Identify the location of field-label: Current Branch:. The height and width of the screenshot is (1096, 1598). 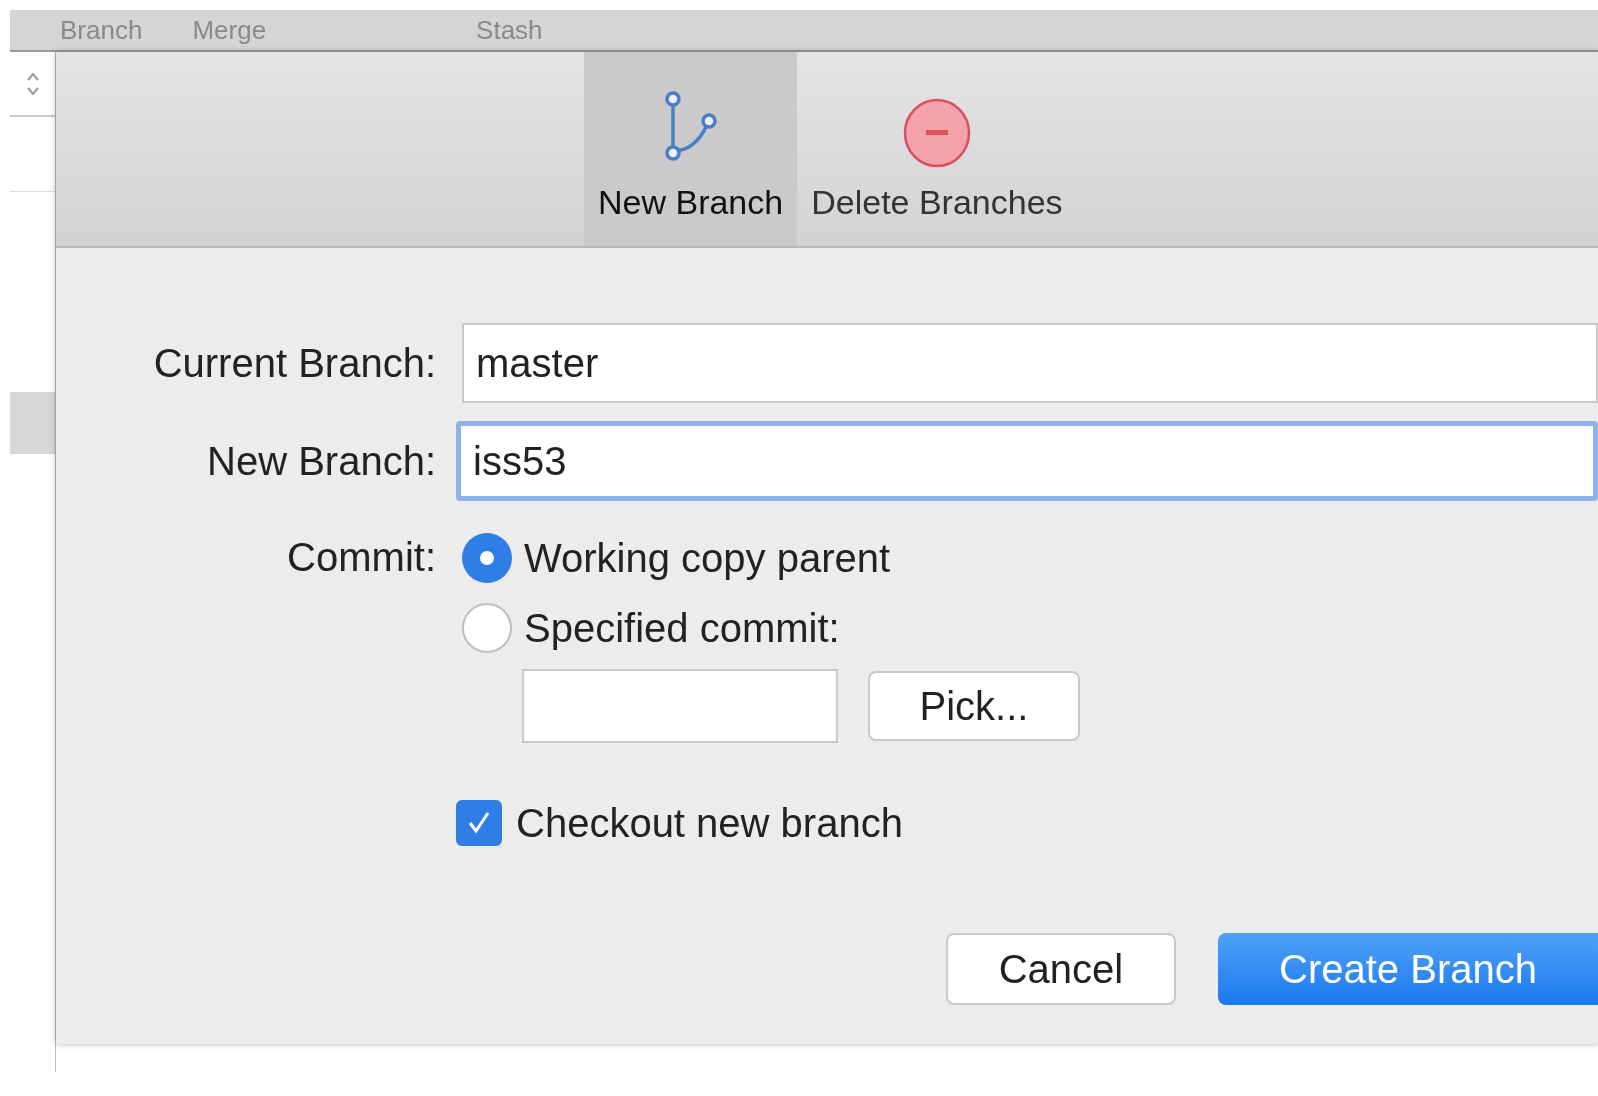
(294, 363).